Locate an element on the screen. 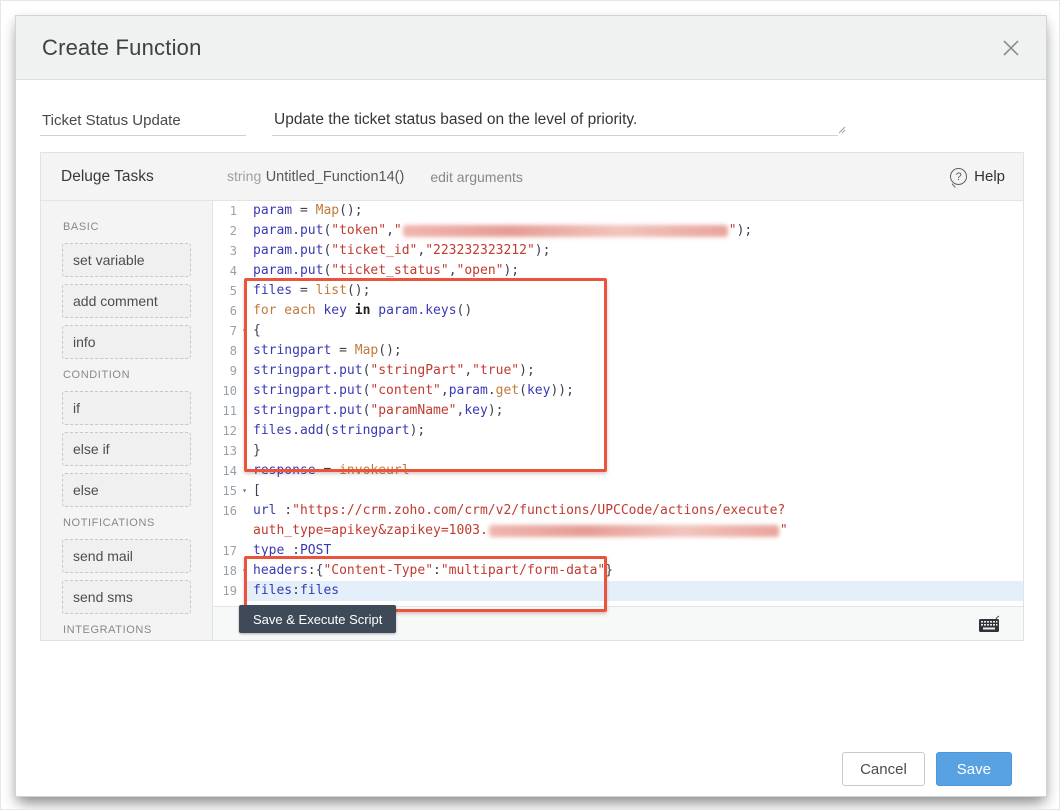 The width and height of the screenshot is (1060, 810). task-item-if: if is located at coordinates (126, 408).